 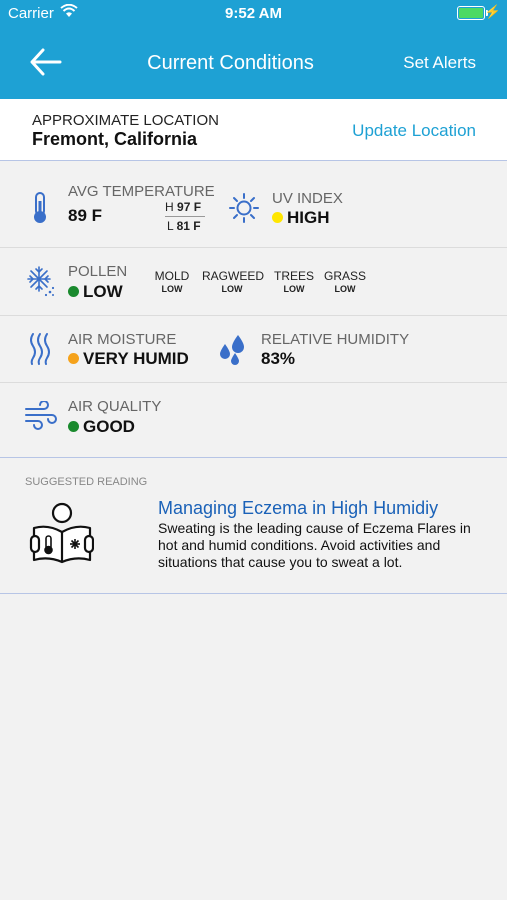 I want to click on article-title-link: Managing Eczema in High Humidiy, so click(x=298, y=508).